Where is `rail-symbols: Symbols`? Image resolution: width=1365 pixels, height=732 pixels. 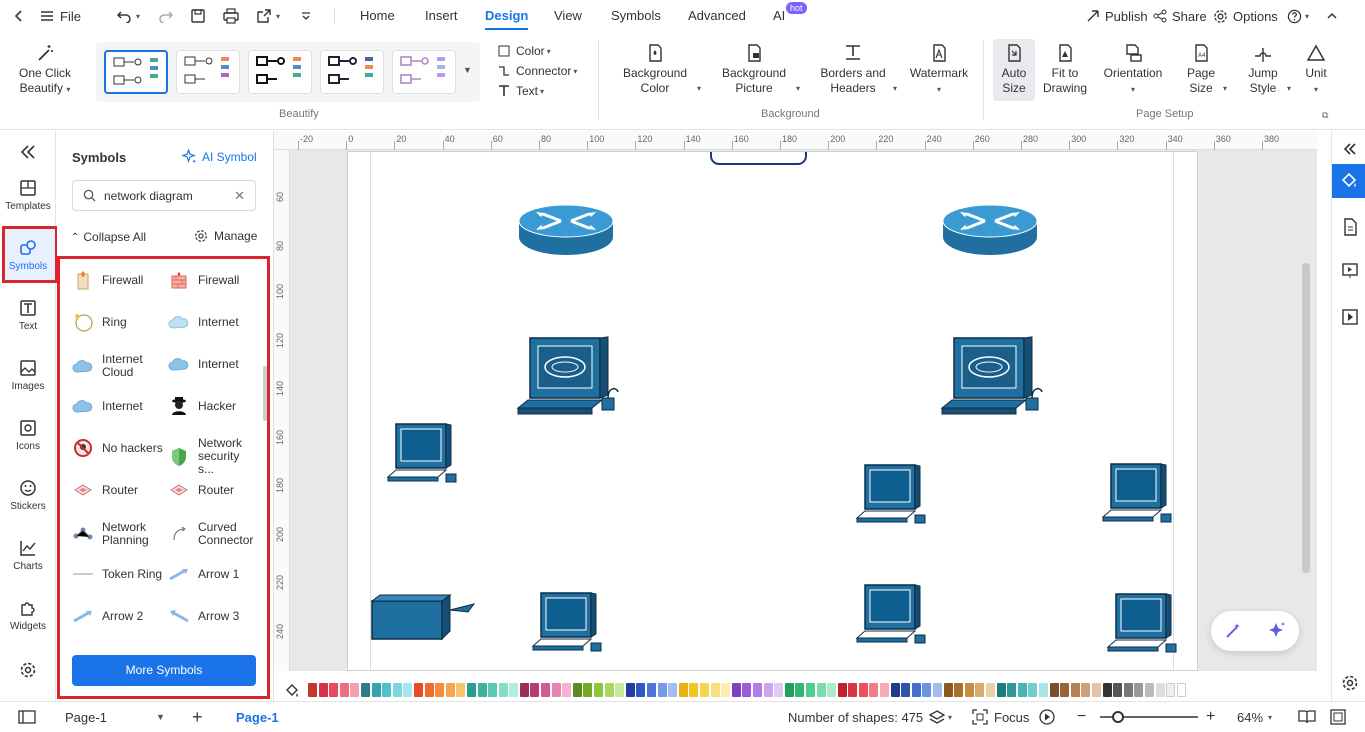 rail-symbols: Symbols is located at coordinates (28, 255).